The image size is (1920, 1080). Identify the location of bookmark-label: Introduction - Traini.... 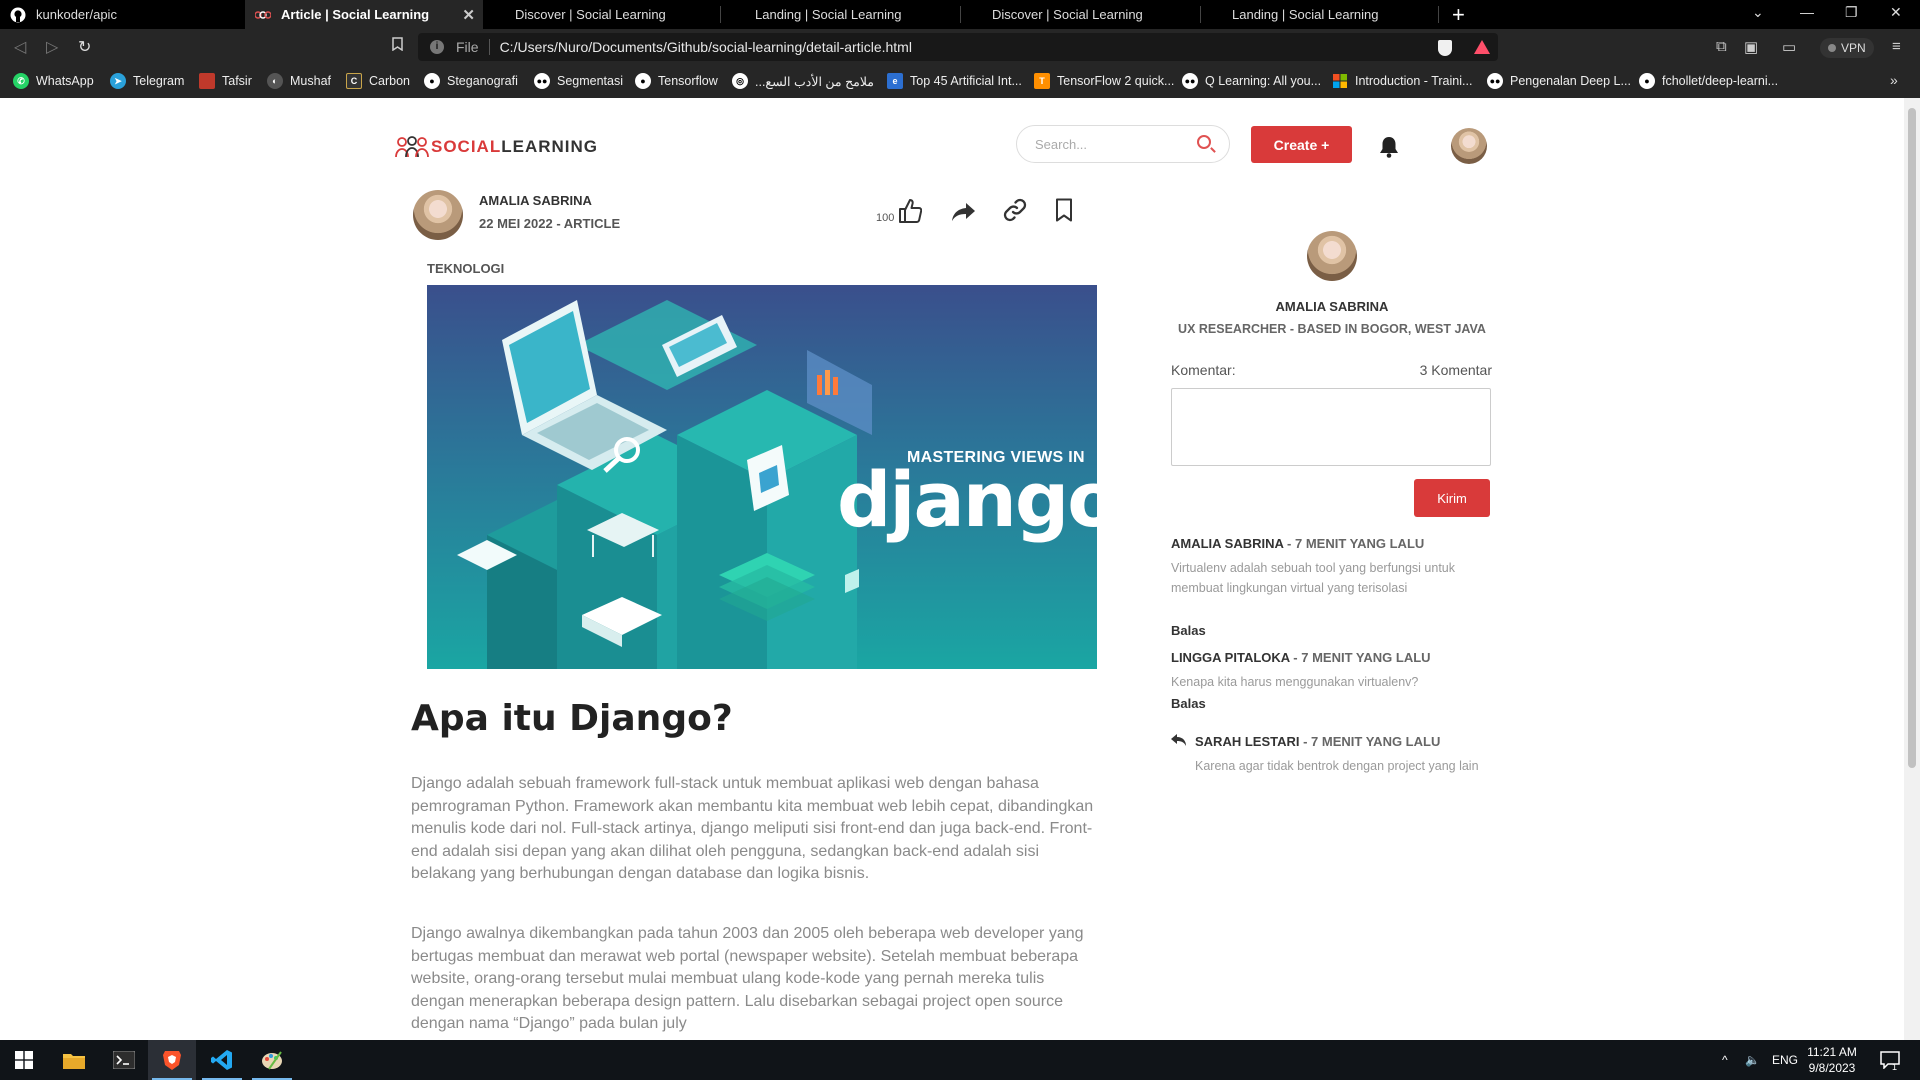
(1414, 81).